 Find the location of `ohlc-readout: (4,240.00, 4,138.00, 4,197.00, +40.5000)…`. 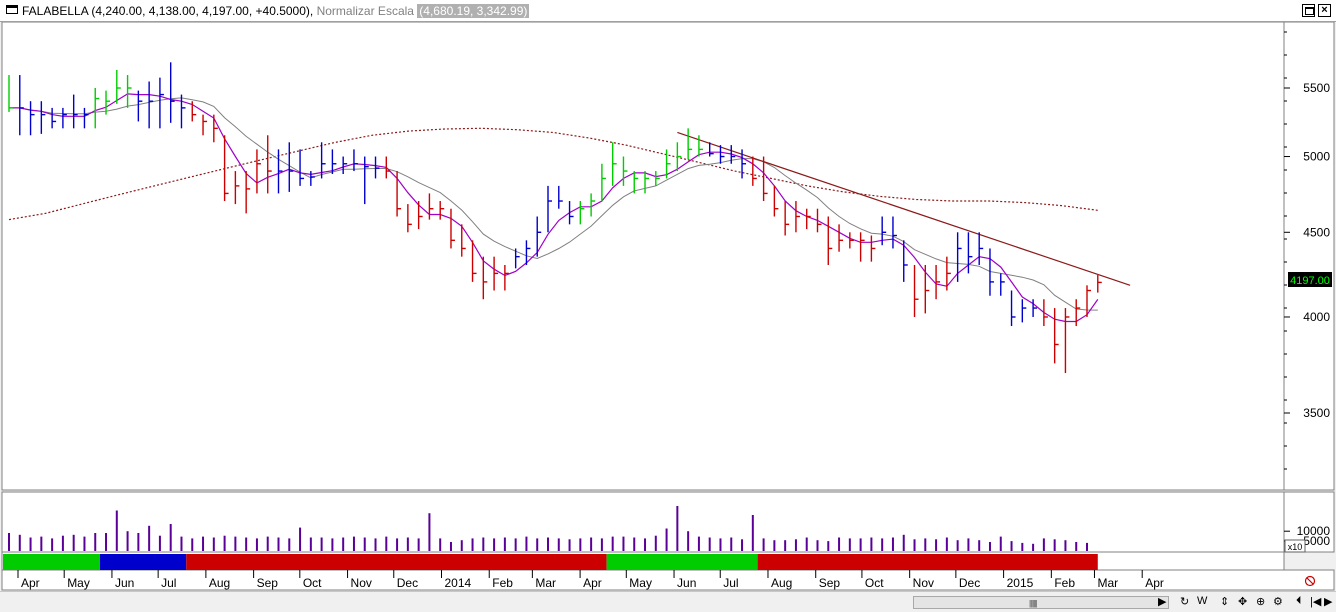

ohlc-readout: (4,240.00, 4,138.00, 4,197.00, +40.5000)… is located at coordinates (202, 11).